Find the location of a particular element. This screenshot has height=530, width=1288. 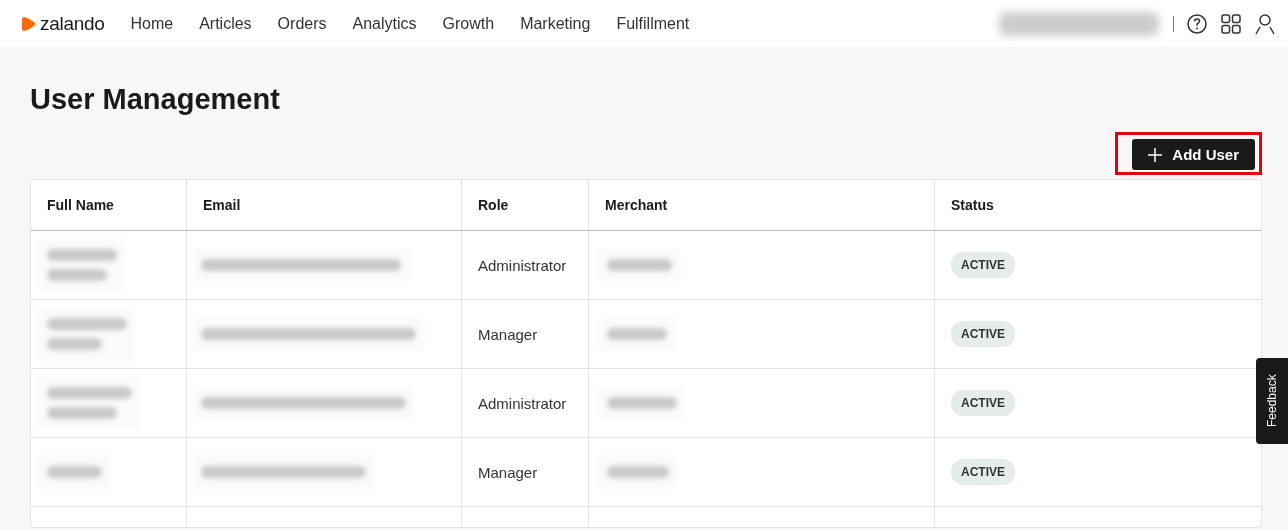

nav-link: Analytics is located at coordinates (384, 23).